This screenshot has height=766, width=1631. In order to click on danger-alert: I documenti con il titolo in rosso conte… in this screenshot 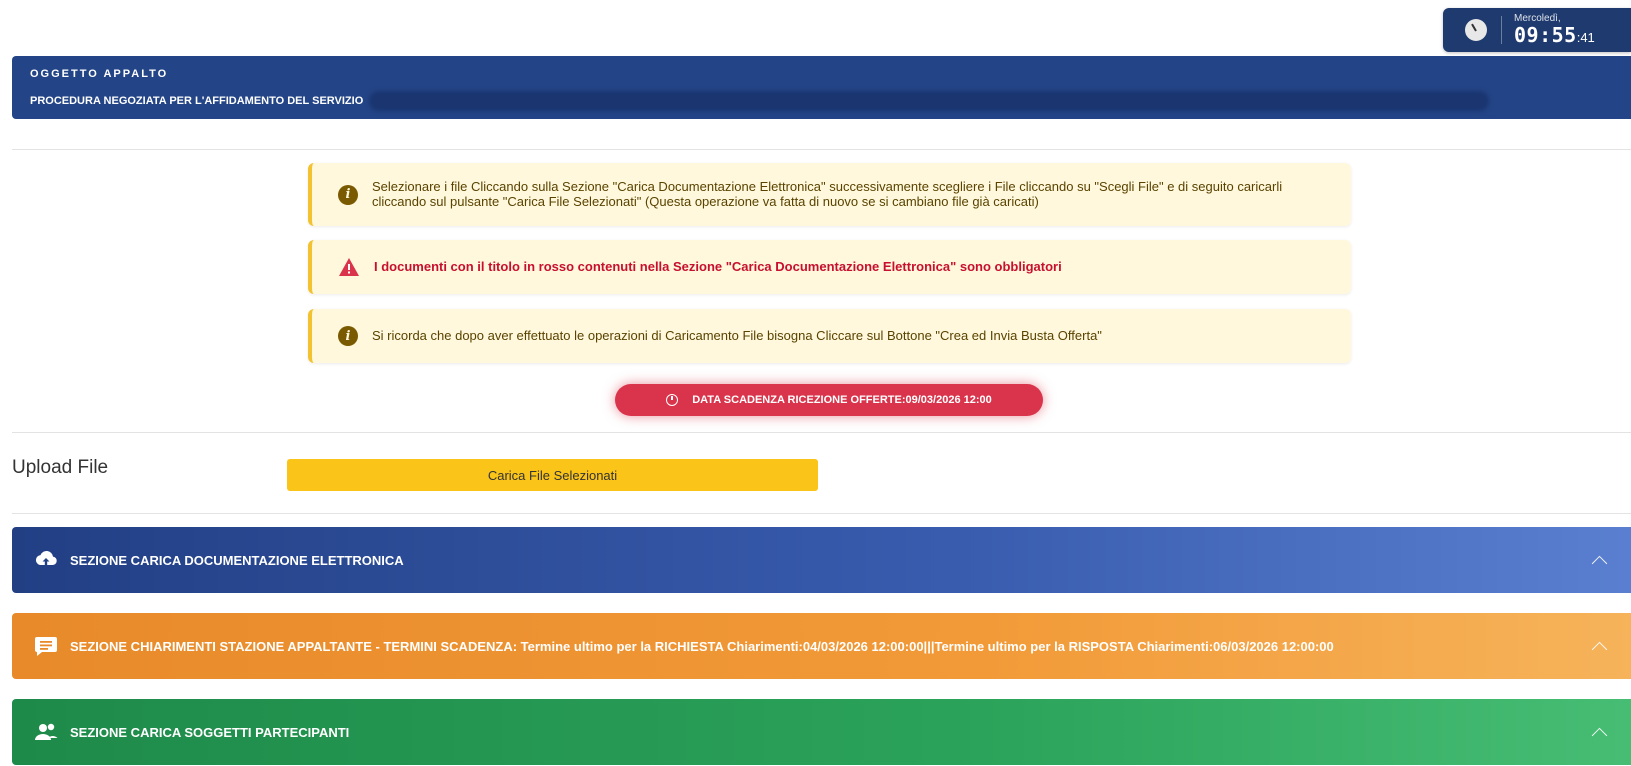, I will do `click(829, 267)`.